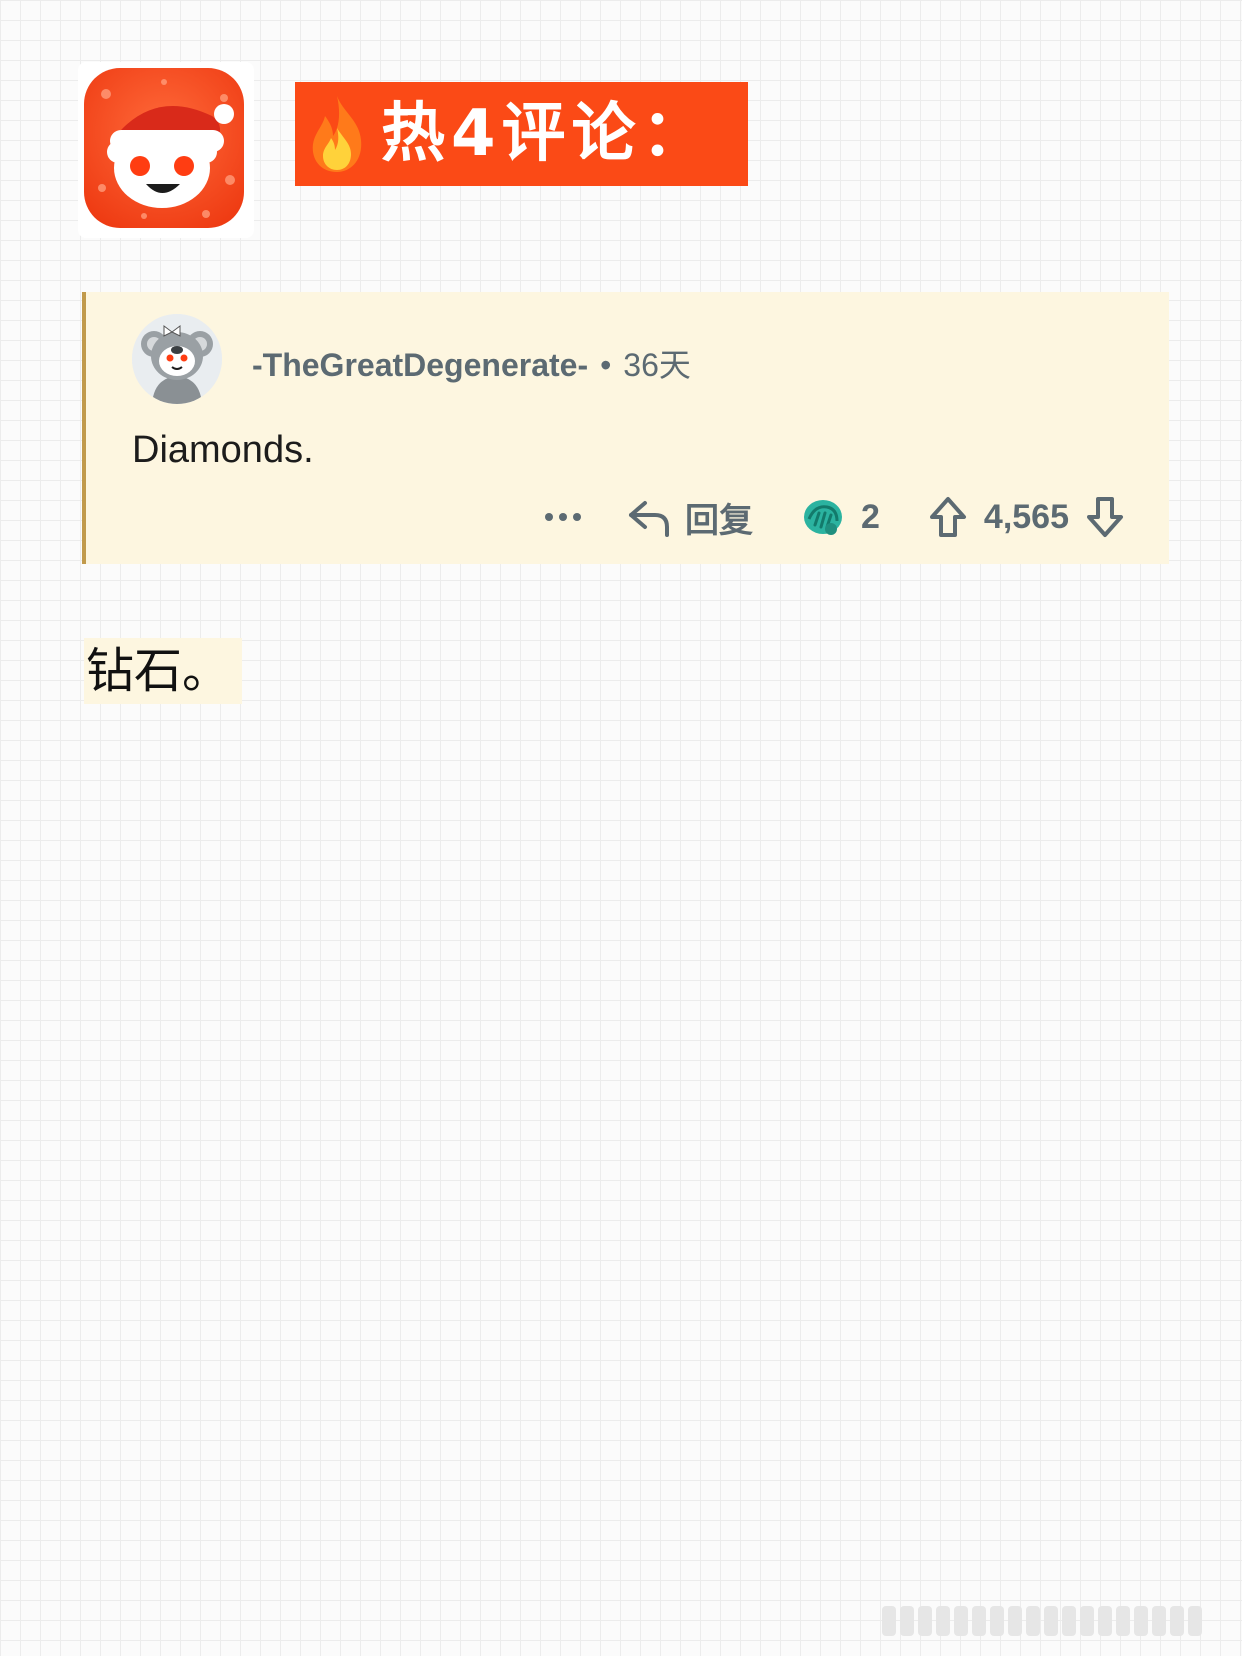 The width and height of the screenshot is (1242, 1656). I want to click on comment-meta: -TheGreatDegenerate- • 36天, so click(471, 363).